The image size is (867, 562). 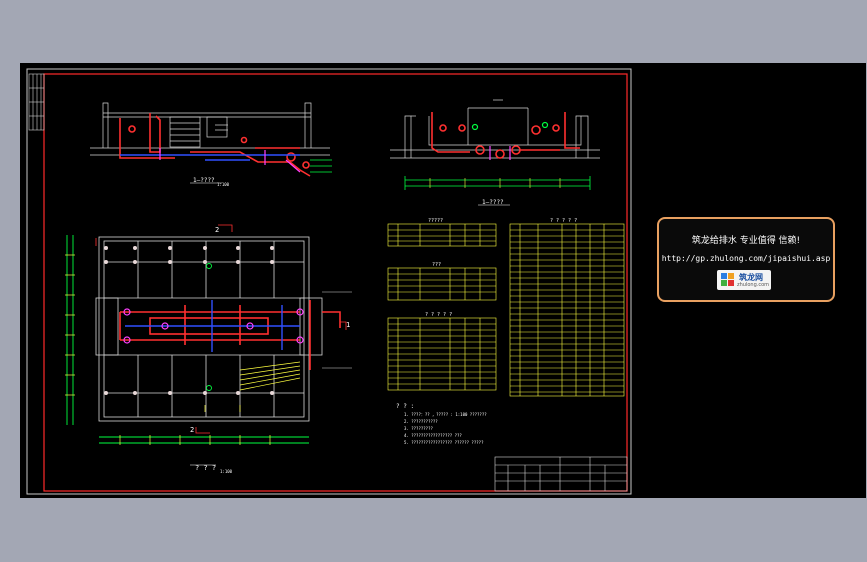 I want to click on table-4-title: ? ? ? ? ?, so click(x=563, y=221).